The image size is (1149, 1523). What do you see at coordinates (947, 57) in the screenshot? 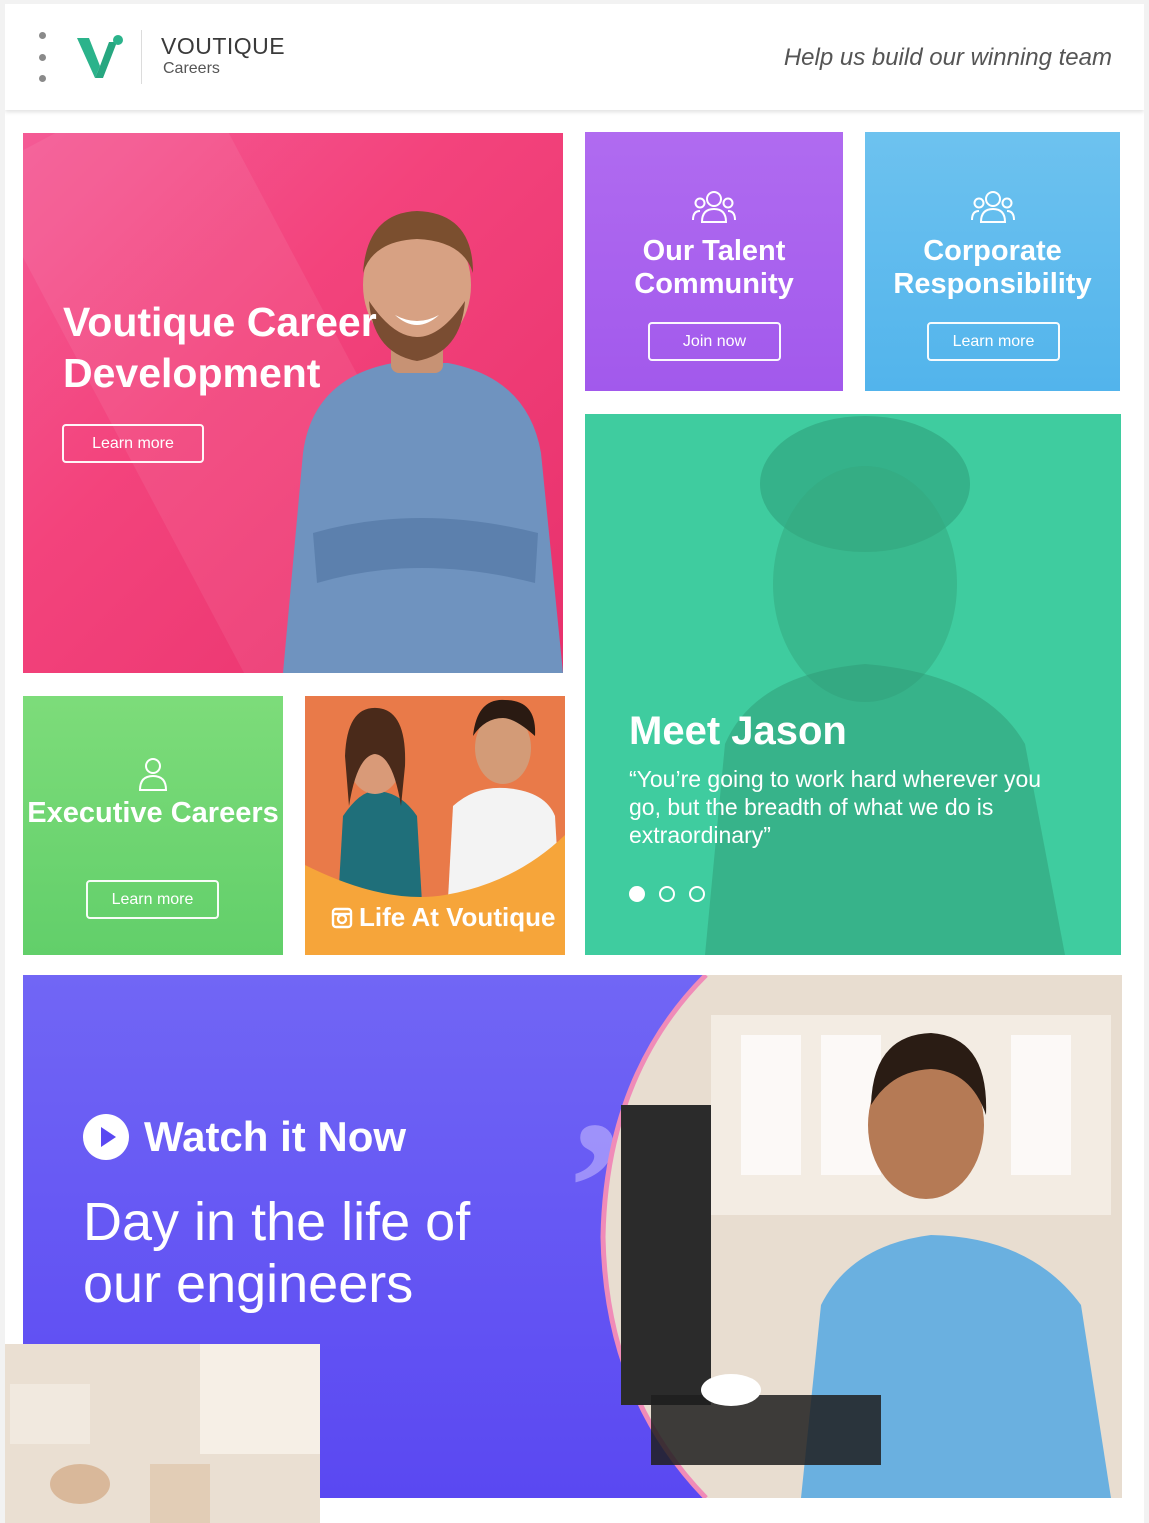
I see `header-tagline: Help us build our winning team` at bounding box center [947, 57].